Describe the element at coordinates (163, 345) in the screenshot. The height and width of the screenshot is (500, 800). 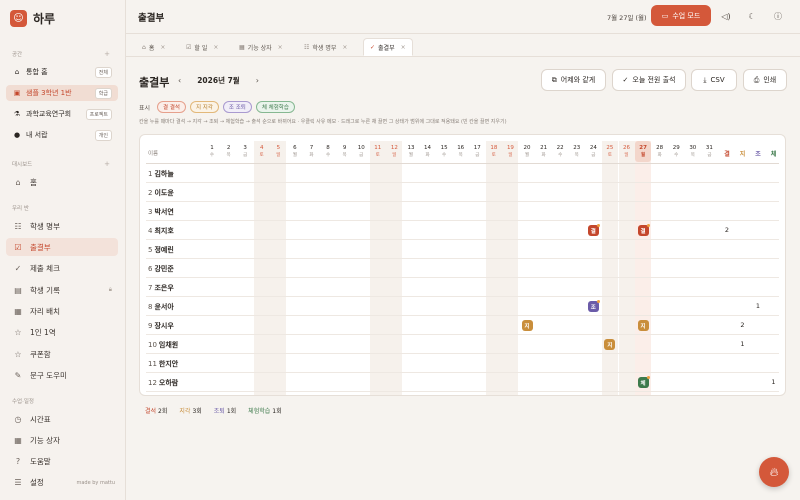
I see `student-name: 10 임채원` at that location.